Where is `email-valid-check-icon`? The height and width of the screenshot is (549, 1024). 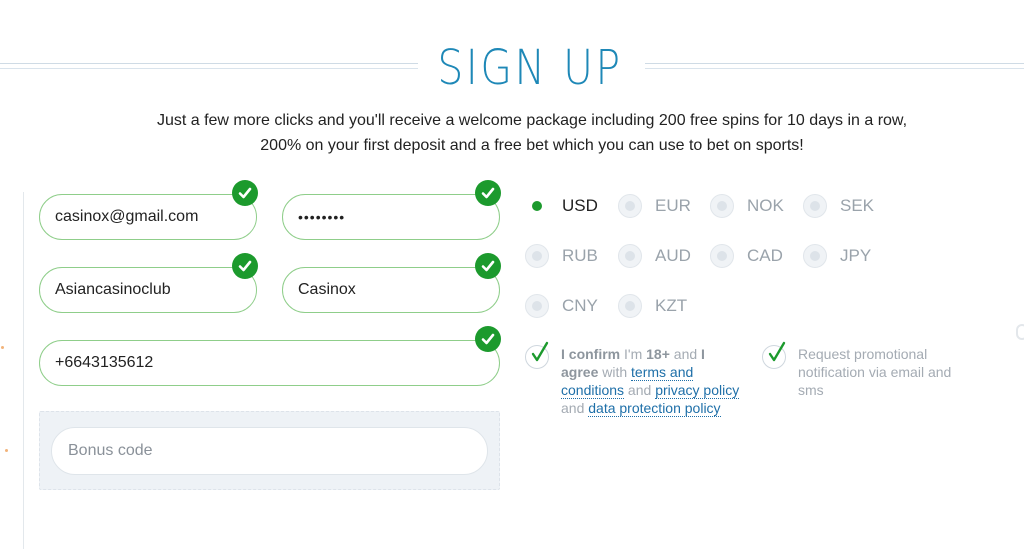 email-valid-check-icon is located at coordinates (245, 193).